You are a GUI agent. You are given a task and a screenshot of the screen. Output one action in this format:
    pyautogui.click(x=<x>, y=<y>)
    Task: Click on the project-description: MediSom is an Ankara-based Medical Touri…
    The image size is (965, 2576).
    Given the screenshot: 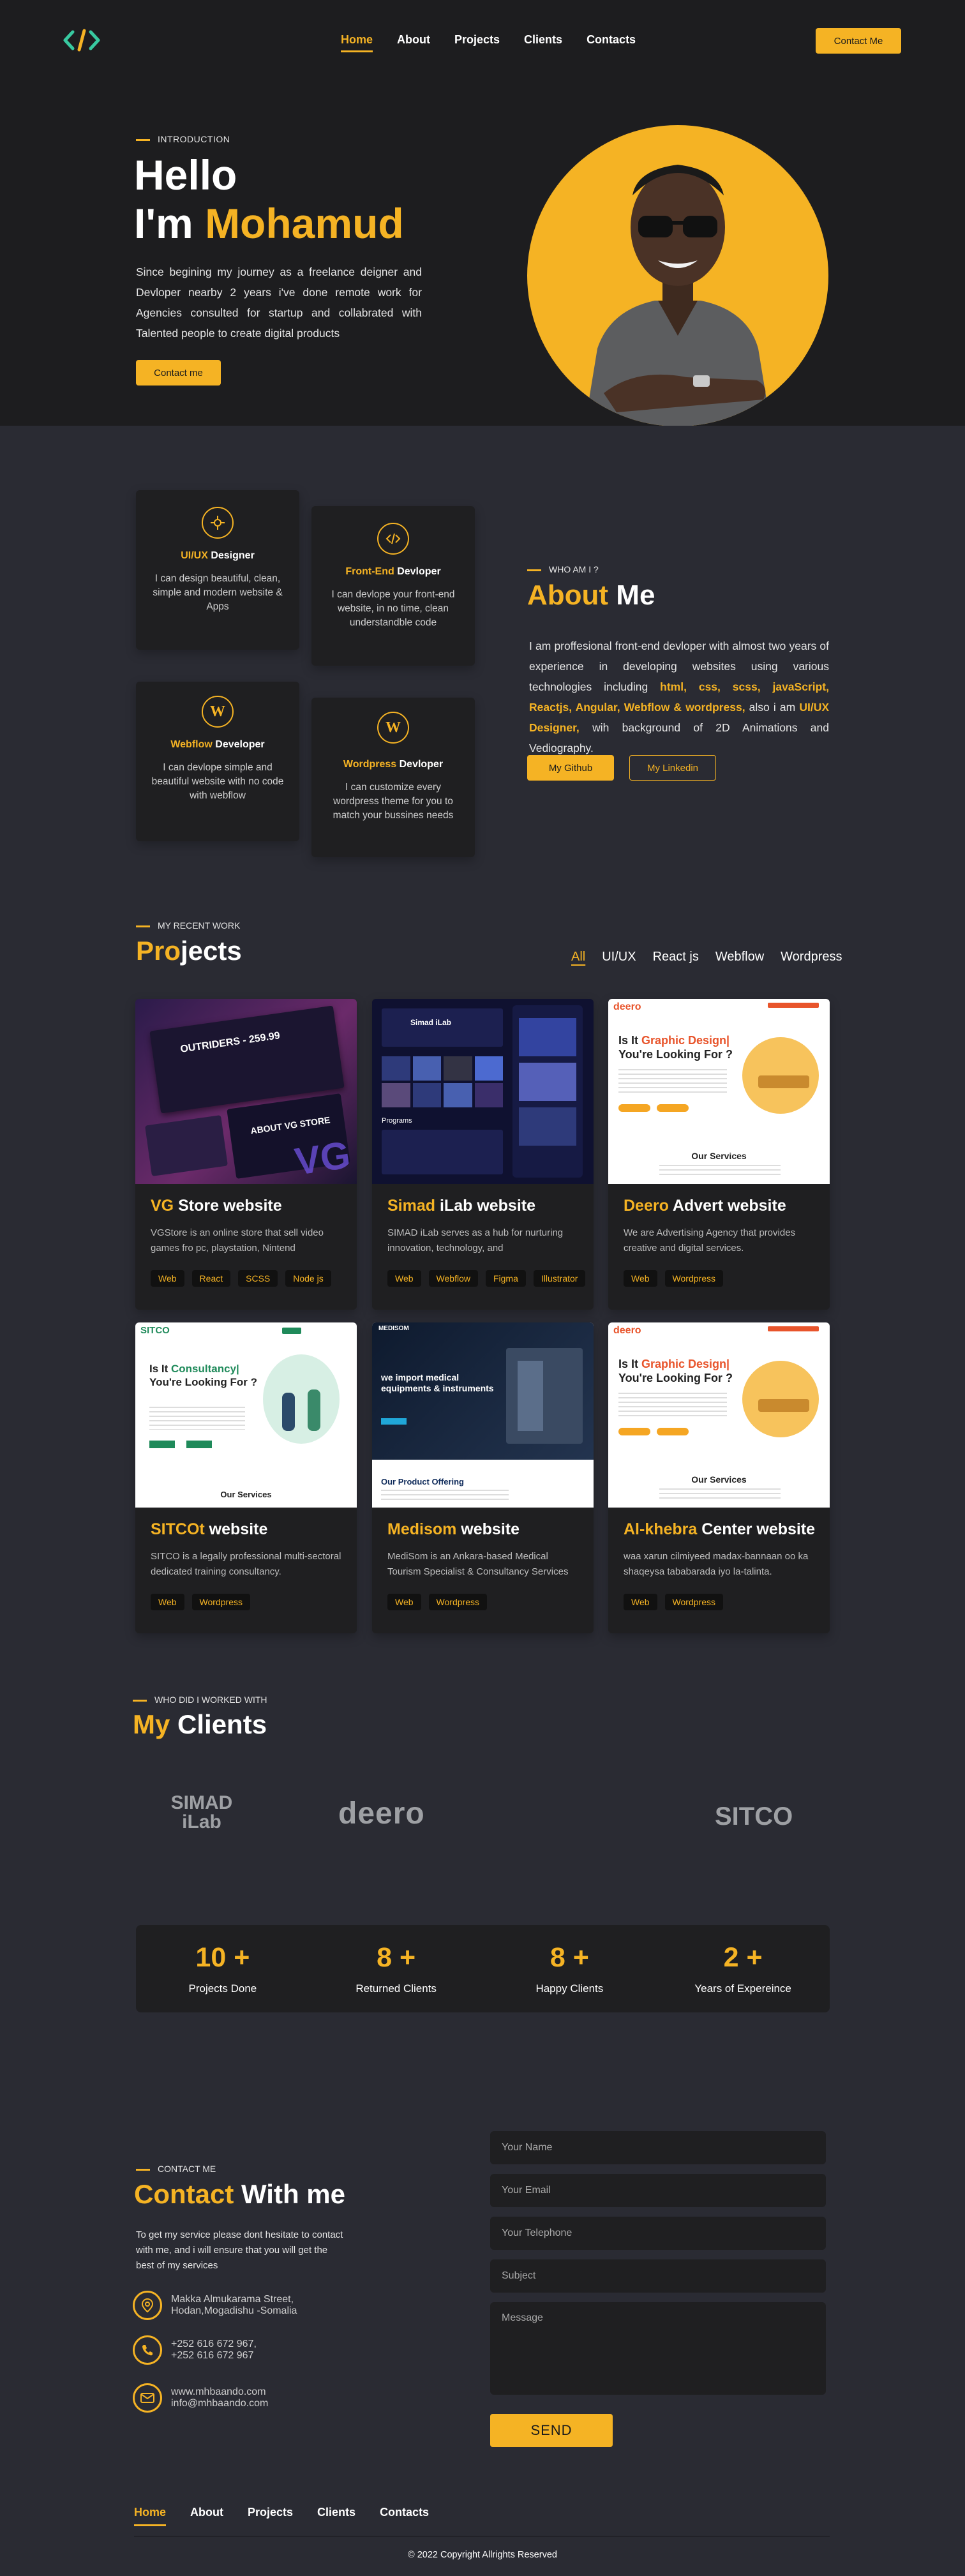 What is the action you would take?
    pyautogui.click(x=478, y=1564)
    